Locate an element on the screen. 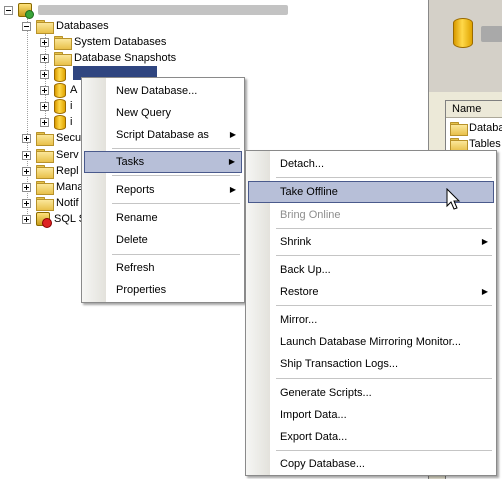 This screenshot has height=479, width=502. tree-node-system-databases: System Databases is located at coordinates (103, 42).